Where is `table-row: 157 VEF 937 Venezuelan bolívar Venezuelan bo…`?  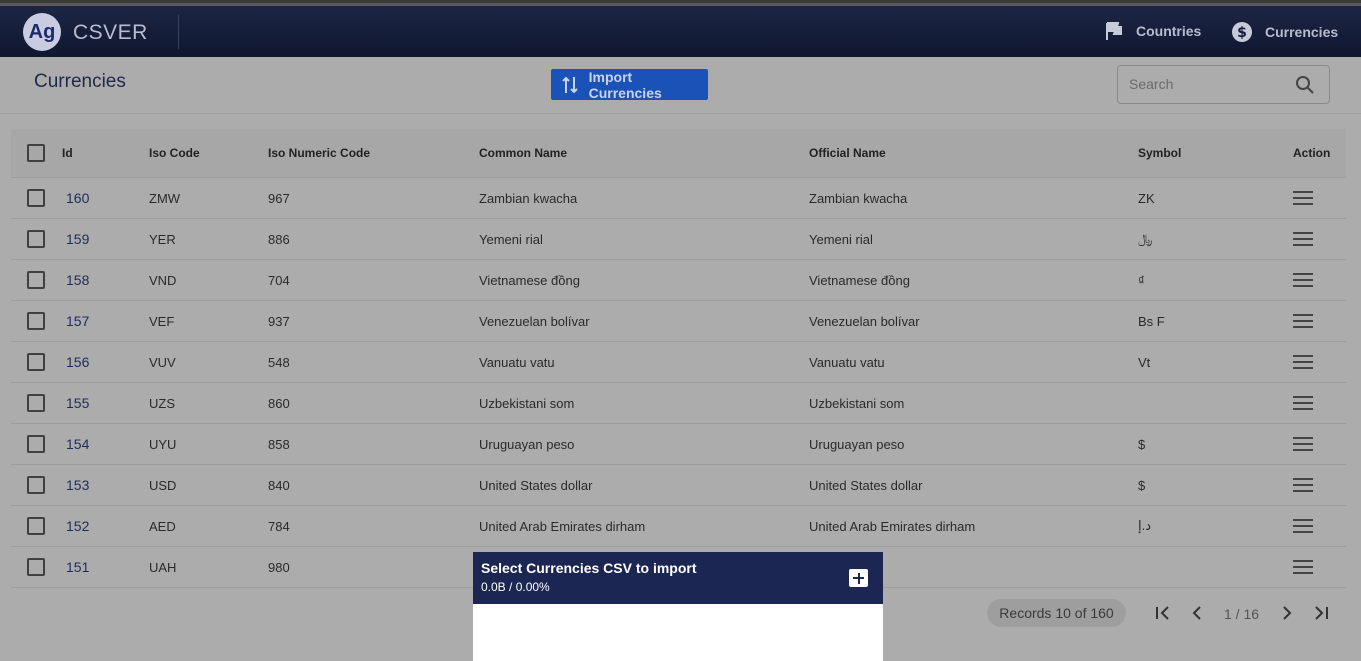 table-row: 157 VEF 937 Venezuelan bolívar Venezuelan bo… is located at coordinates (678, 321).